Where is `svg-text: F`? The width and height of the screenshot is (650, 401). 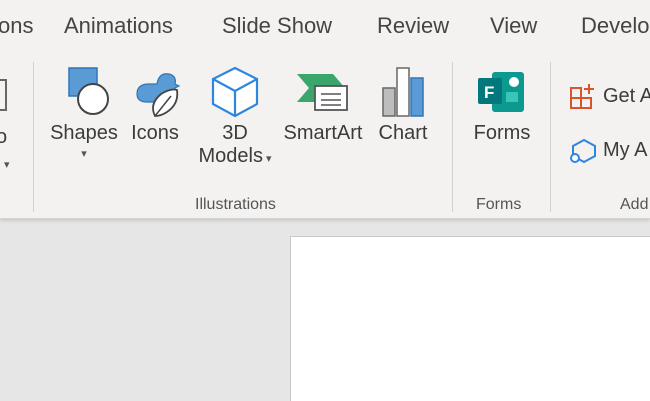 svg-text: F is located at coordinates (489, 92).